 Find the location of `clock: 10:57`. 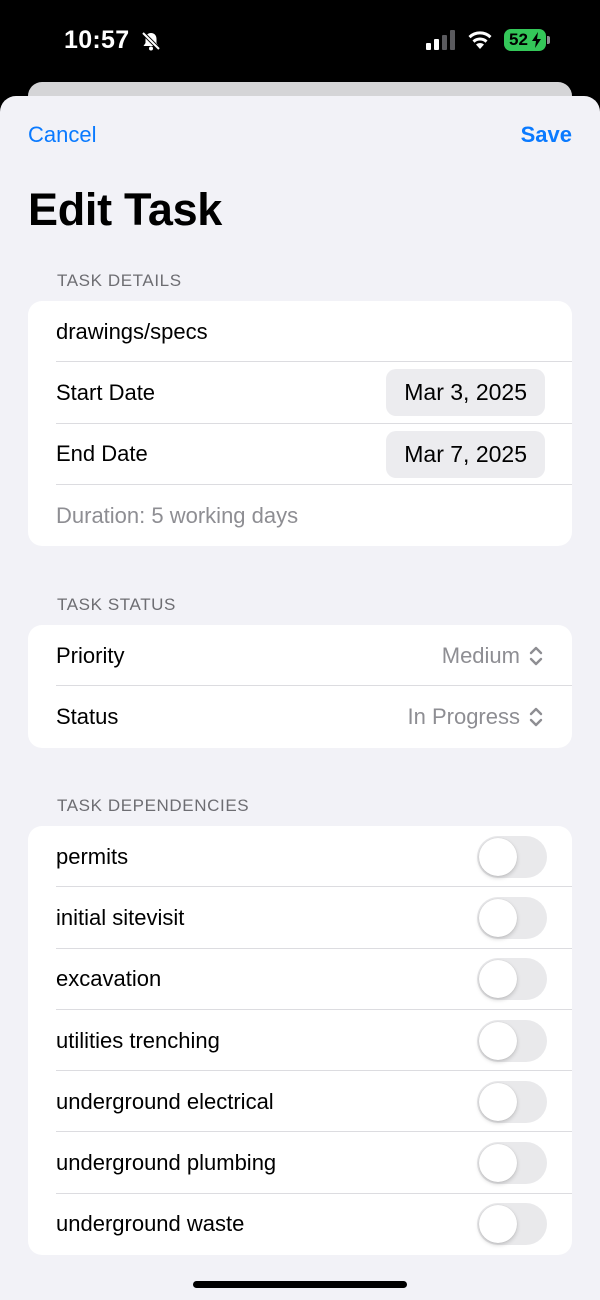

clock: 10:57 is located at coordinates (97, 40).